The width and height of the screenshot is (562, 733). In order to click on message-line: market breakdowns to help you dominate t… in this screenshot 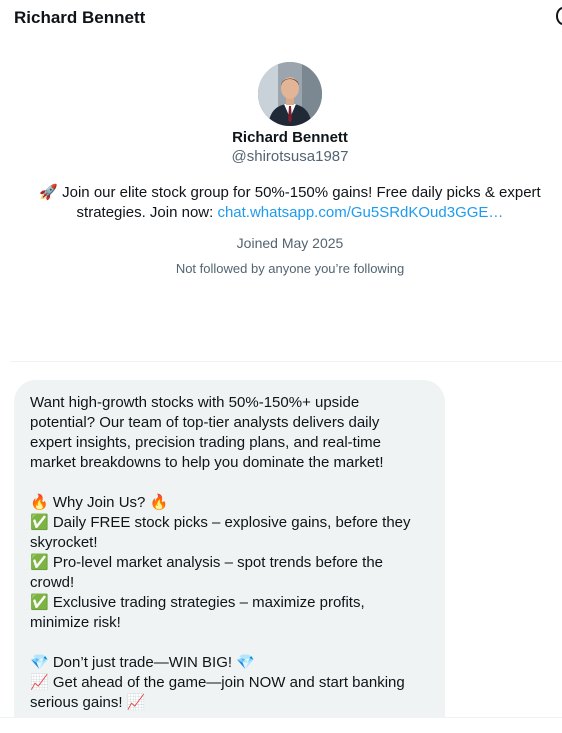, I will do `click(207, 462)`.